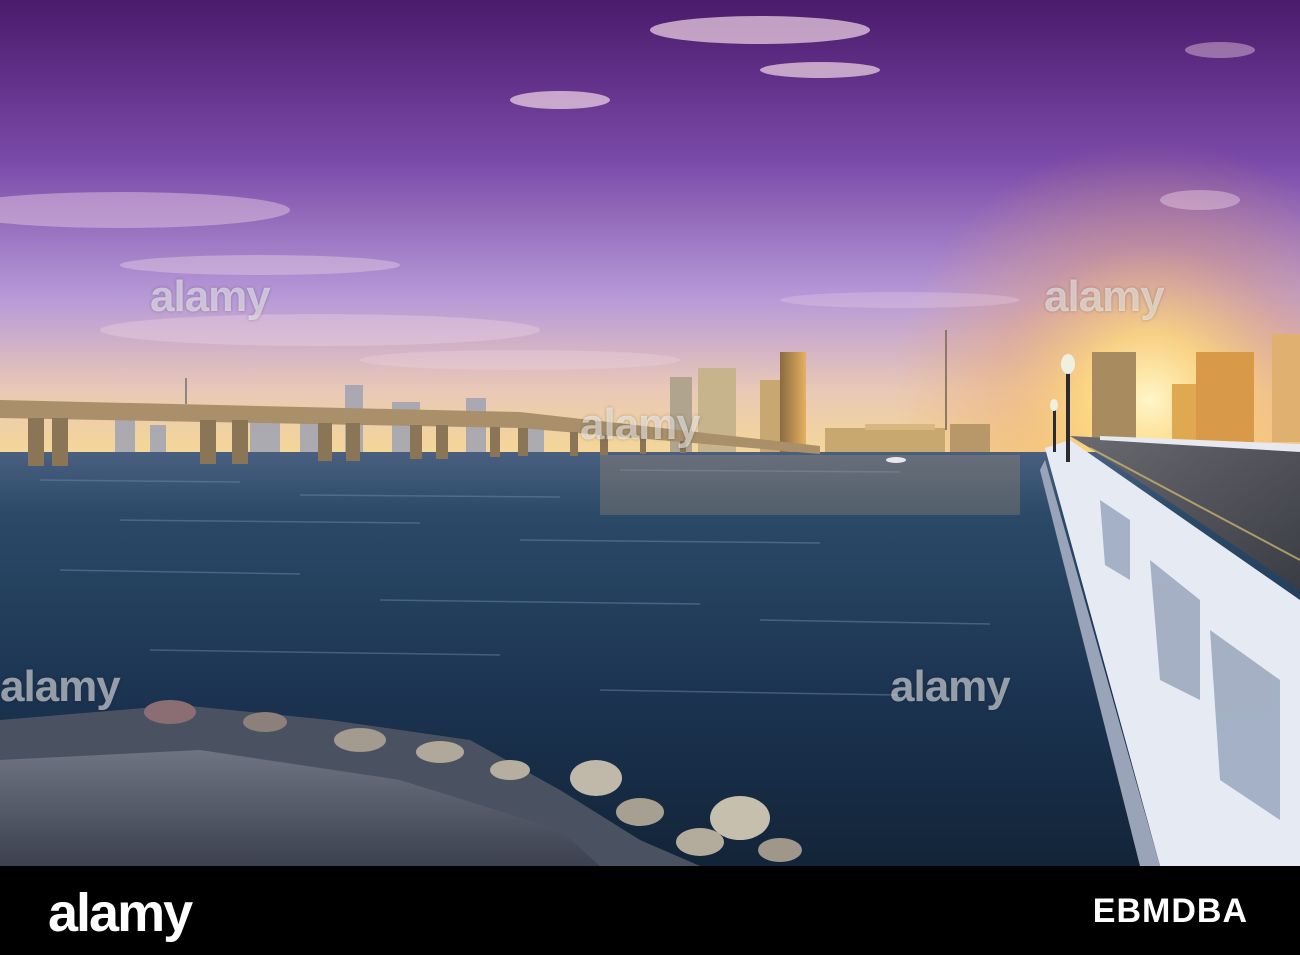 The height and width of the screenshot is (955, 1300). Describe the element at coordinates (650, 910) in the screenshot. I see `footer-bar: alamy EBMDBA` at that location.